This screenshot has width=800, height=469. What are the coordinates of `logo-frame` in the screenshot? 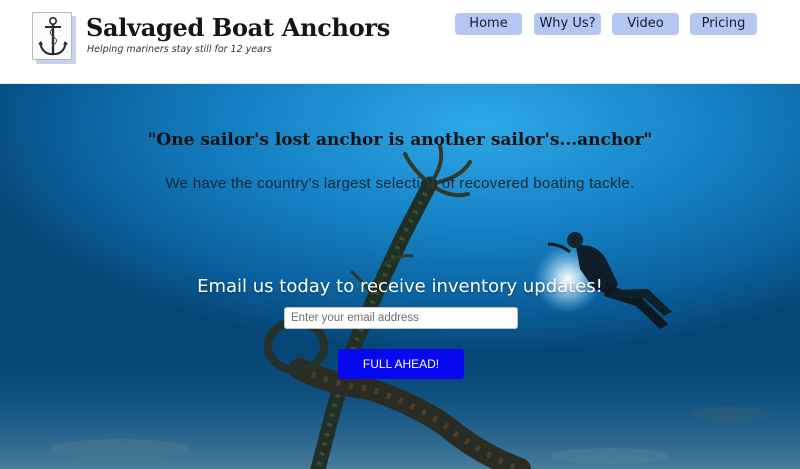 It's located at (52, 36).